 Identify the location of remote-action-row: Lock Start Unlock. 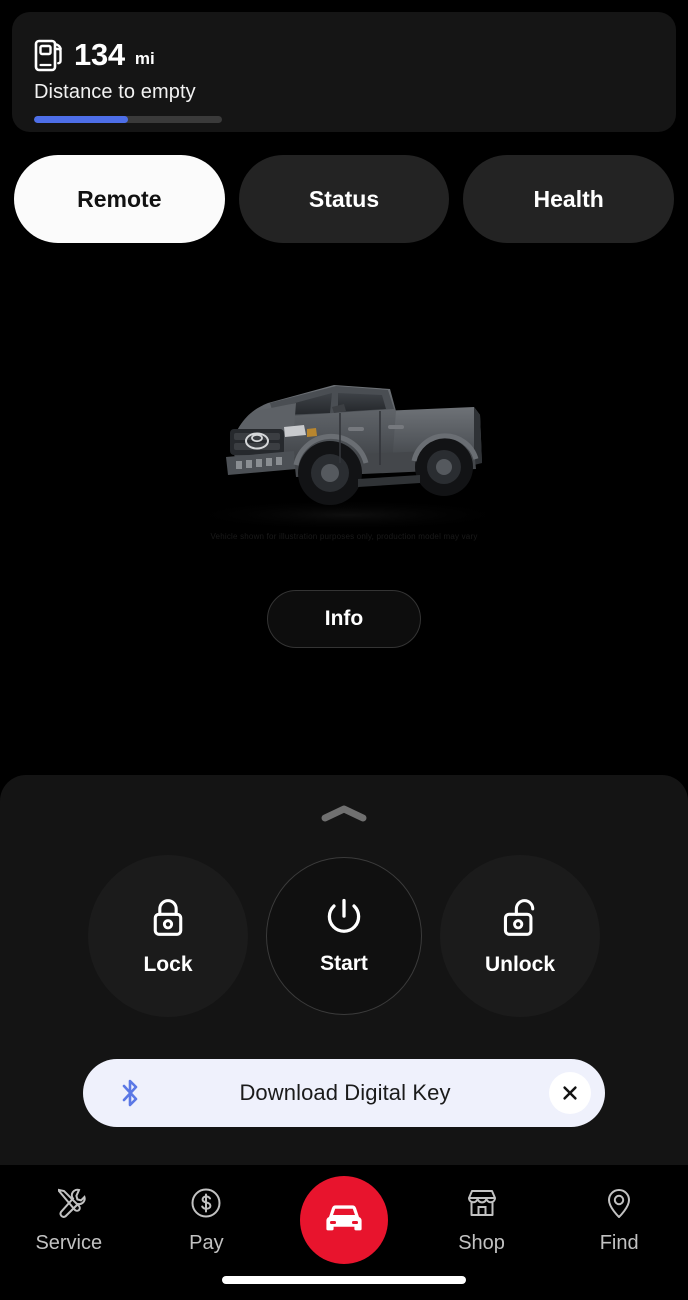
(344, 936).